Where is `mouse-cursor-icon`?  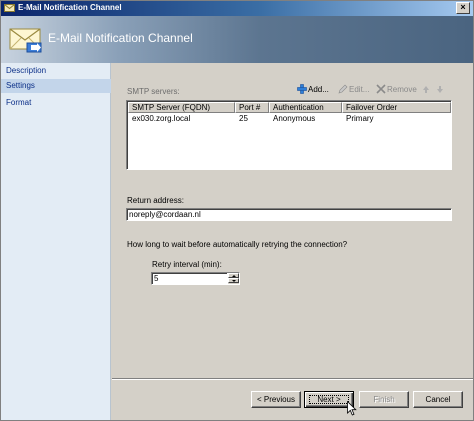
mouse-cursor-icon is located at coordinates (352, 408).